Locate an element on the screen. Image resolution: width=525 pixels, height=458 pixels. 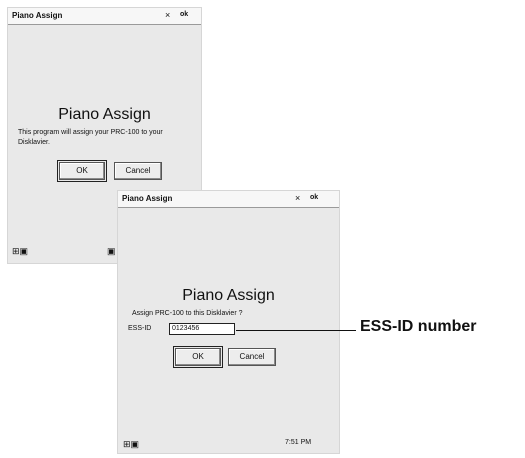
essid-label: ESS-ID is located at coordinates (140, 328).